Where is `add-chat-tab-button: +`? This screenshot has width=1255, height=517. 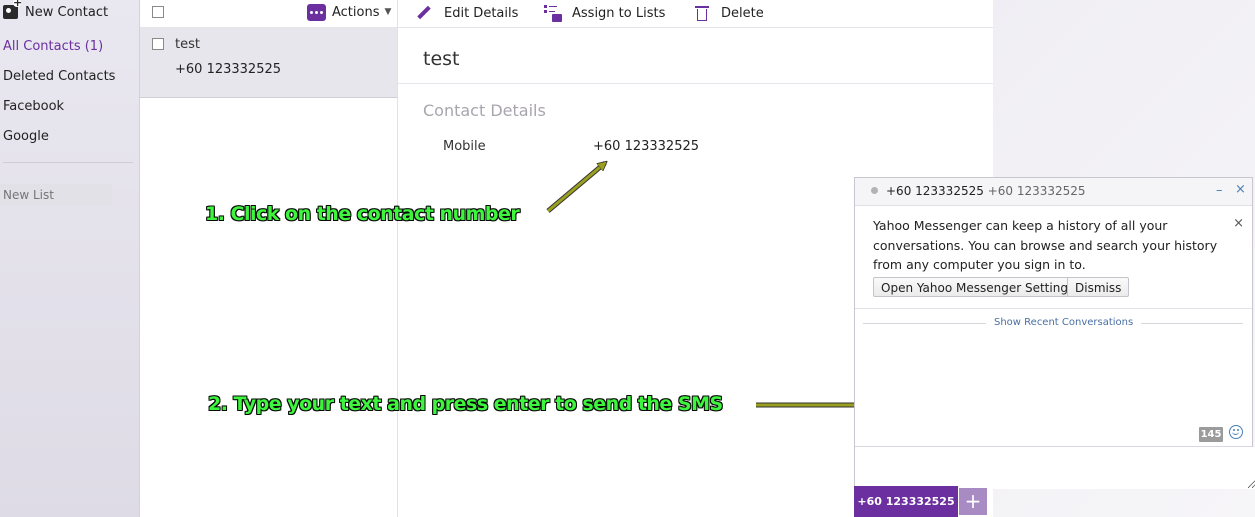
add-chat-tab-button: + is located at coordinates (973, 501).